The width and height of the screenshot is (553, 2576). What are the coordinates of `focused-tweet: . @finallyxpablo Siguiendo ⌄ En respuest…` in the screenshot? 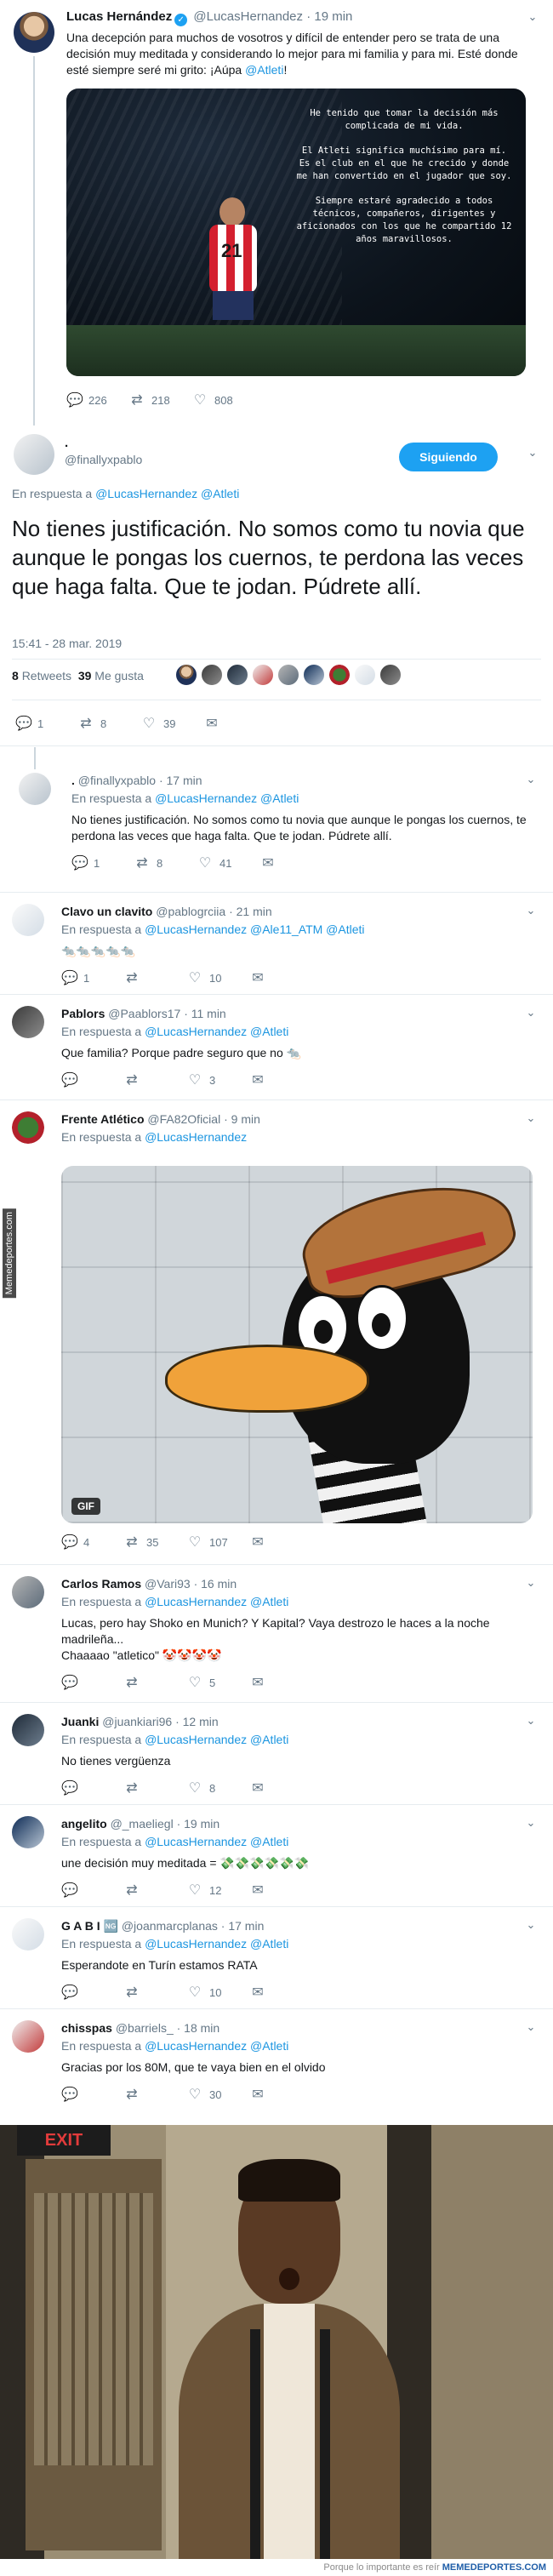 It's located at (276, 586).